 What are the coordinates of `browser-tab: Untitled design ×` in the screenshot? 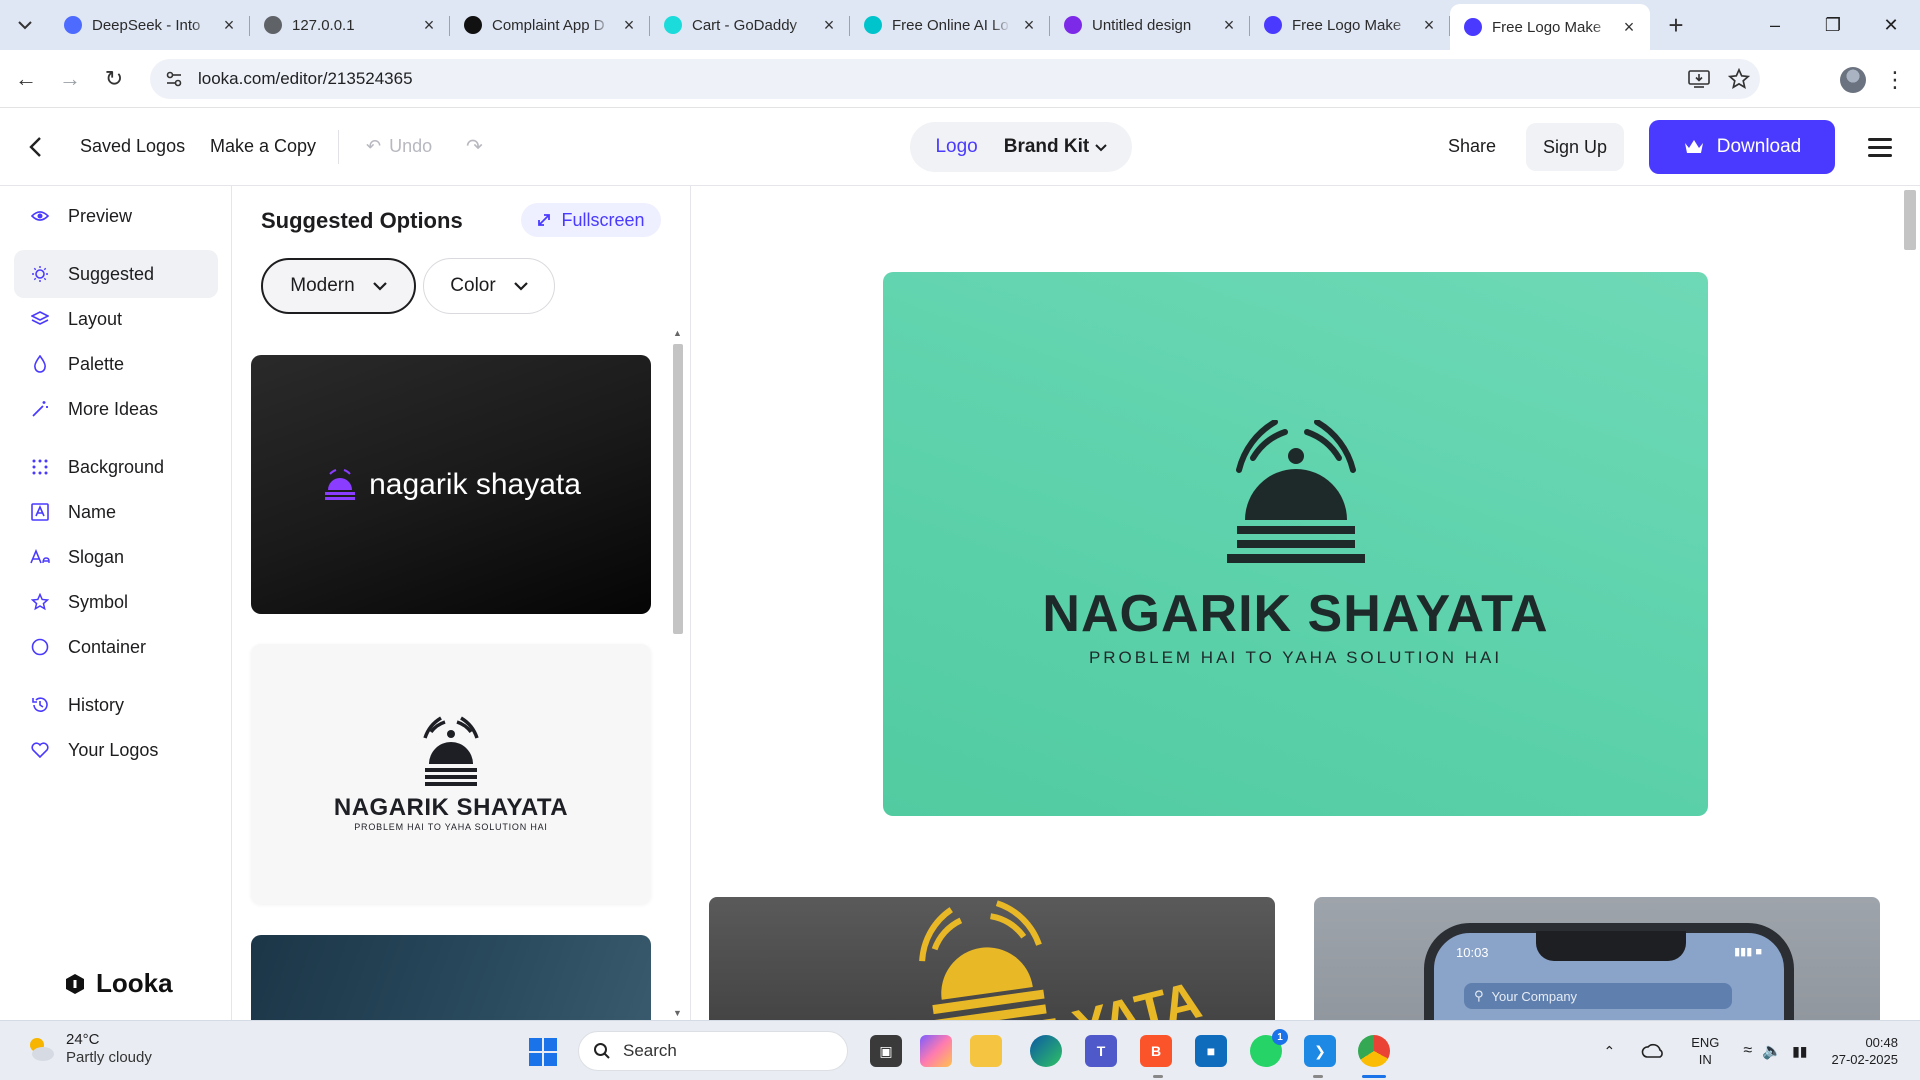 It's located at (1150, 25).